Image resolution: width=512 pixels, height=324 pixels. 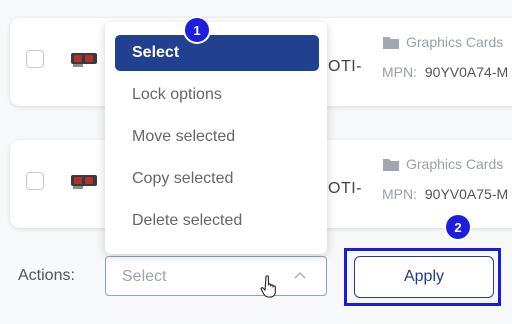 I want to click on select-value: Select, so click(x=144, y=276).